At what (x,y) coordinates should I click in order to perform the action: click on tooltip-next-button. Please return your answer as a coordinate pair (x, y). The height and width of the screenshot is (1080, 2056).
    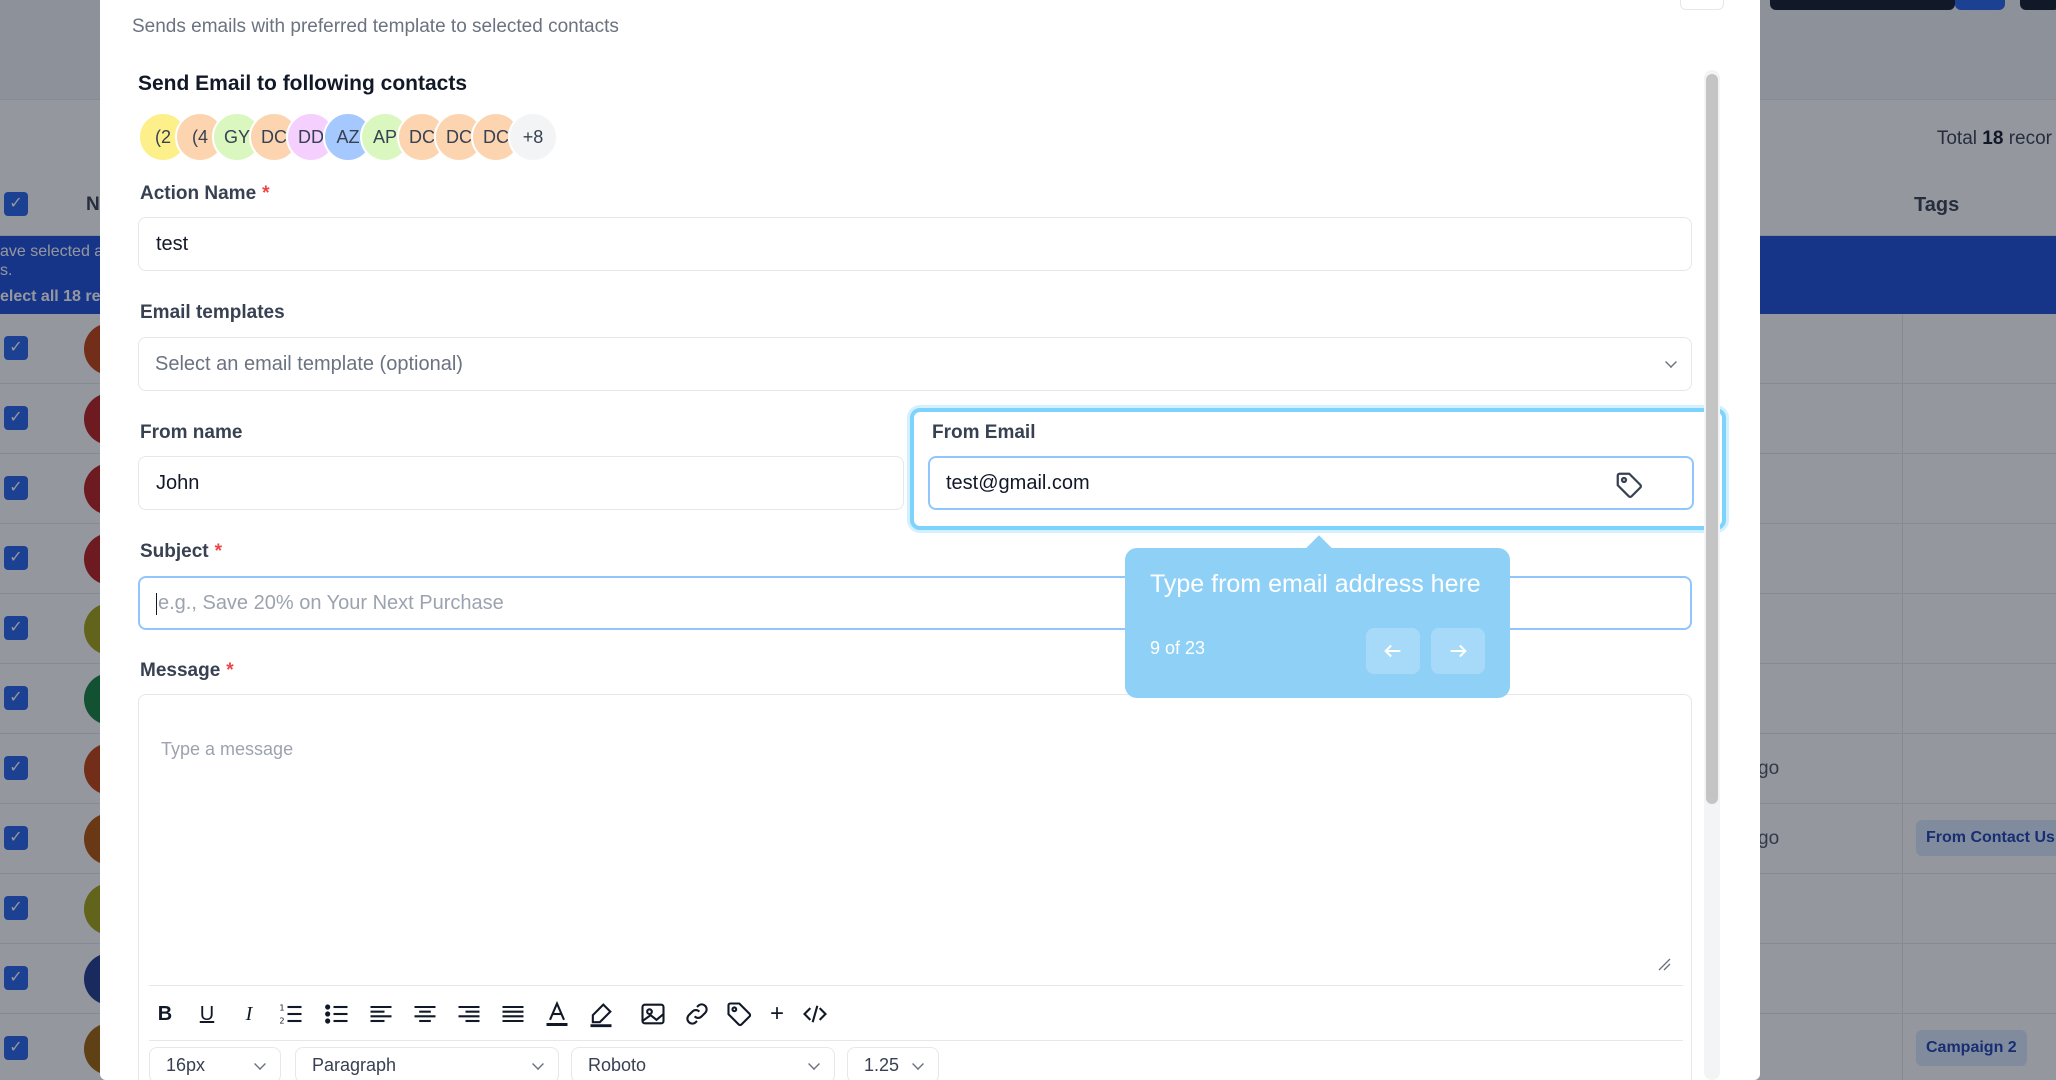
    Looking at the image, I should click on (1458, 651).